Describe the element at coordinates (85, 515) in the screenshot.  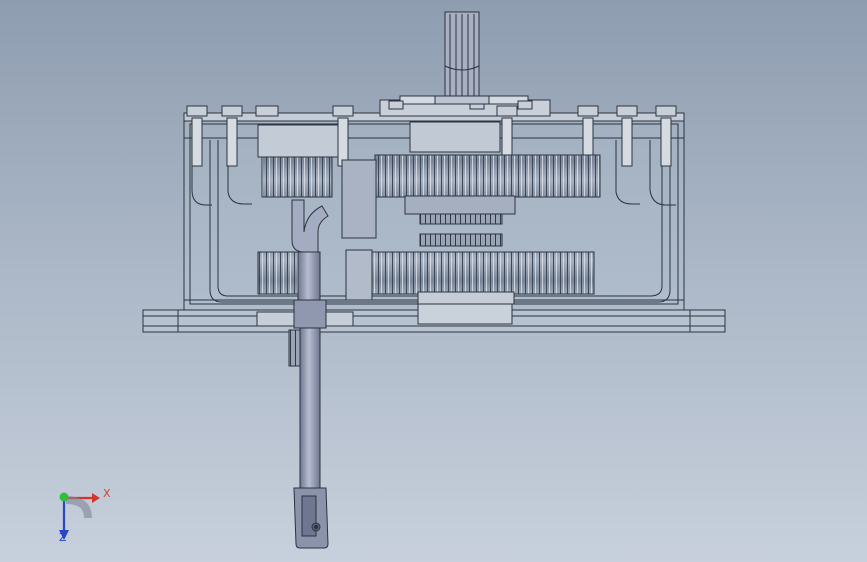
I see `coordinate-triad: X Z` at that location.